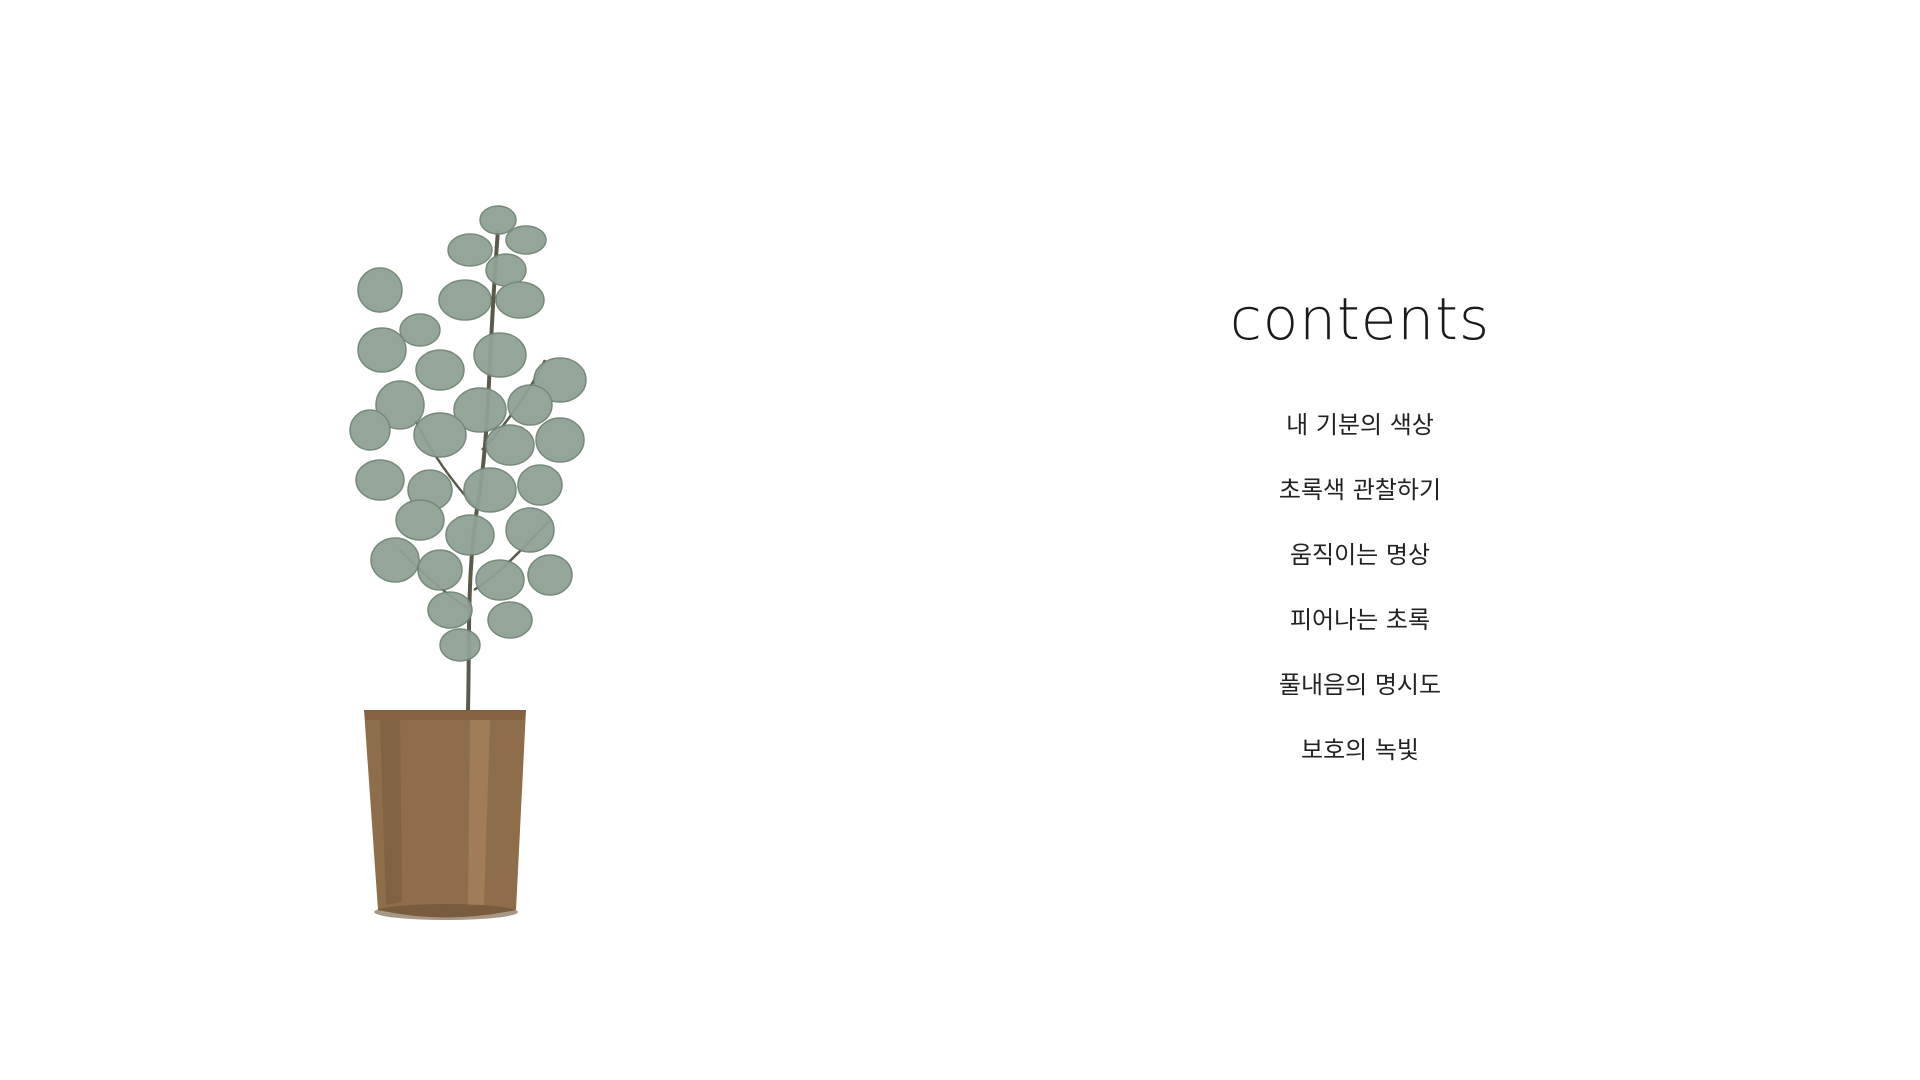 The width and height of the screenshot is (1920, 1080). What do you see at coordinates (1360, 554) in the screenshot?
I see `contents-item-3: 움직이는 명상` at bounding box center [1360, 554].